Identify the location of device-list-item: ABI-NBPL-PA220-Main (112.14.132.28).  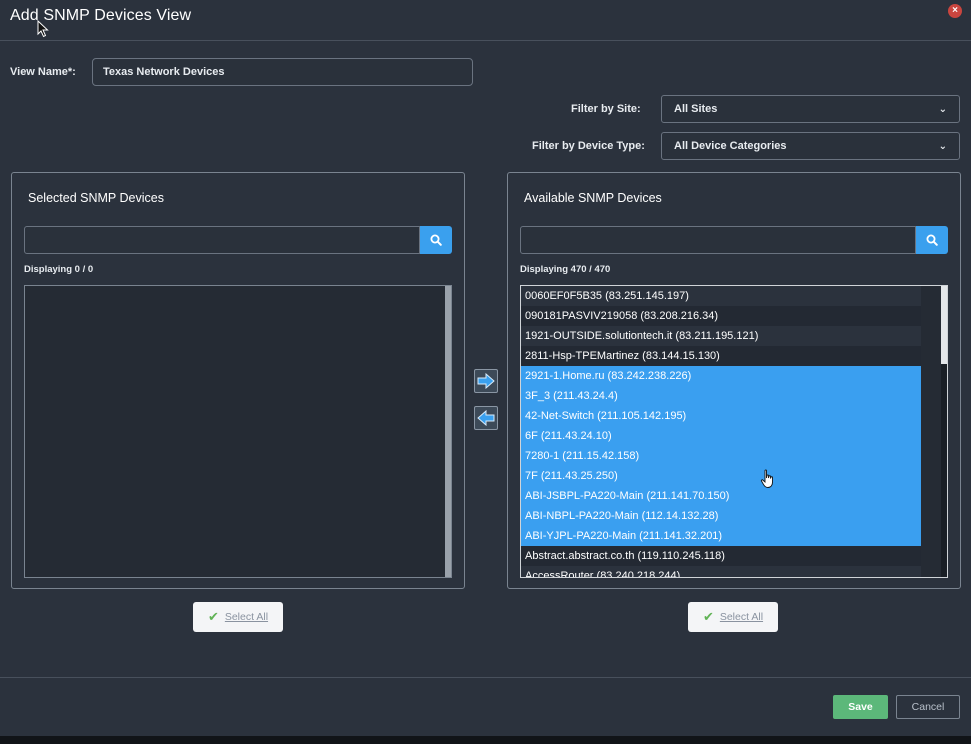
(721, 516).